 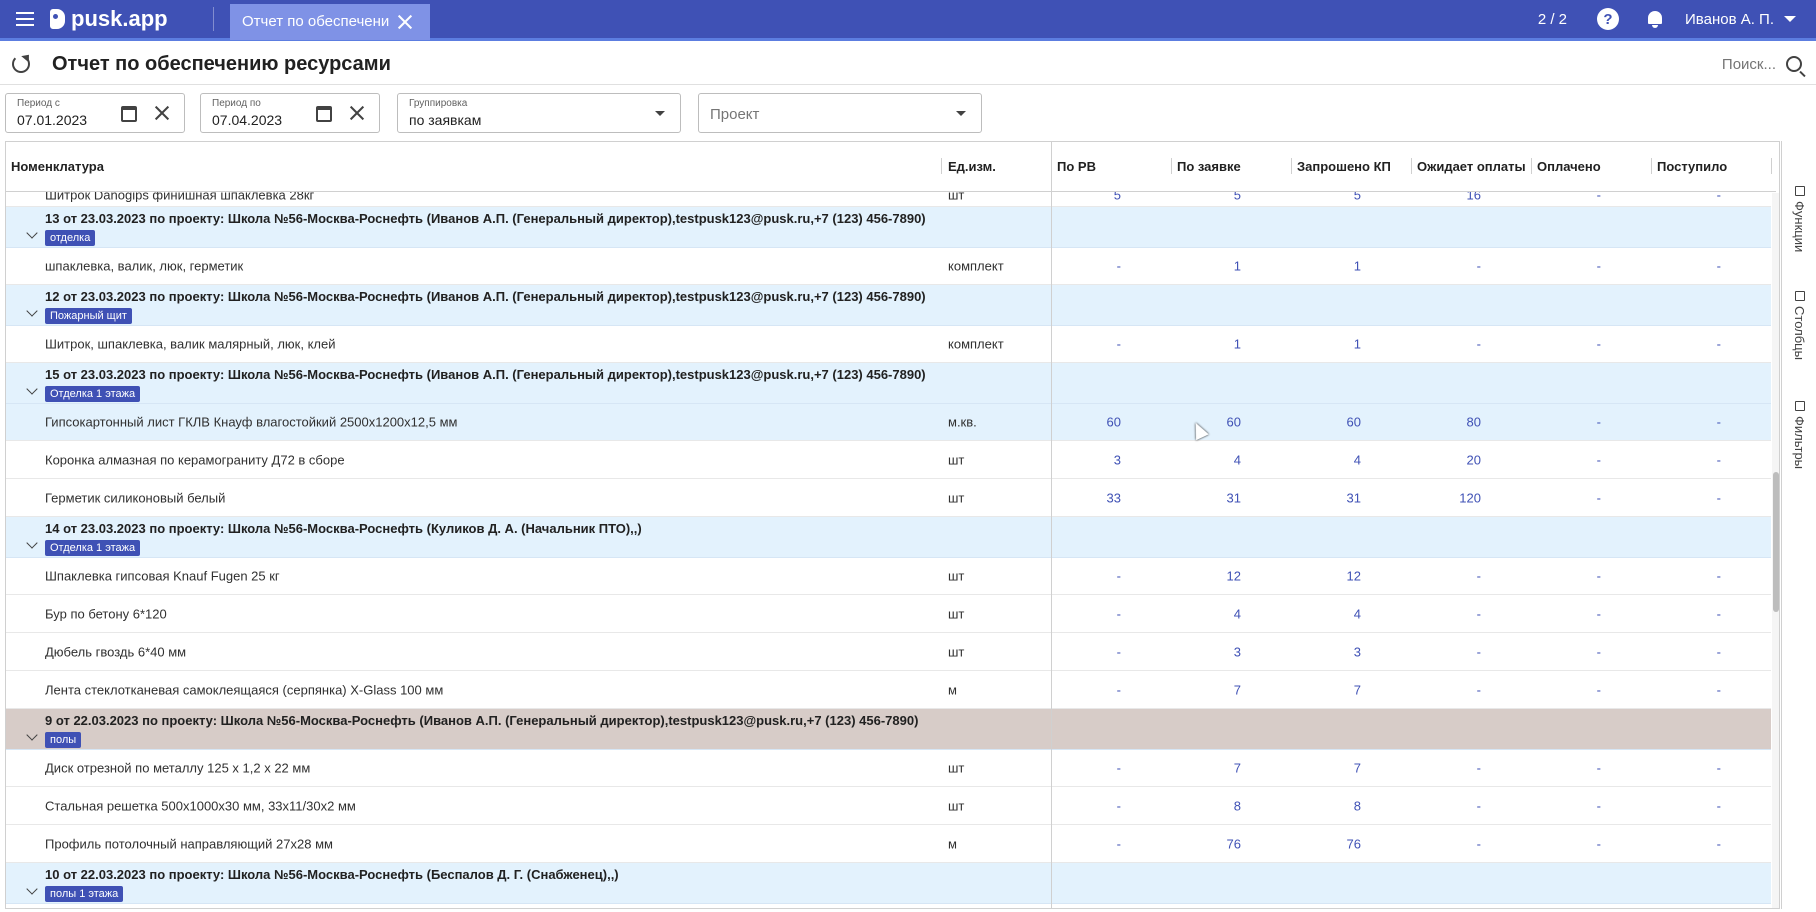 I want to click on period-to-field: Период по 07.04.2023, so click(x=290, y=113).